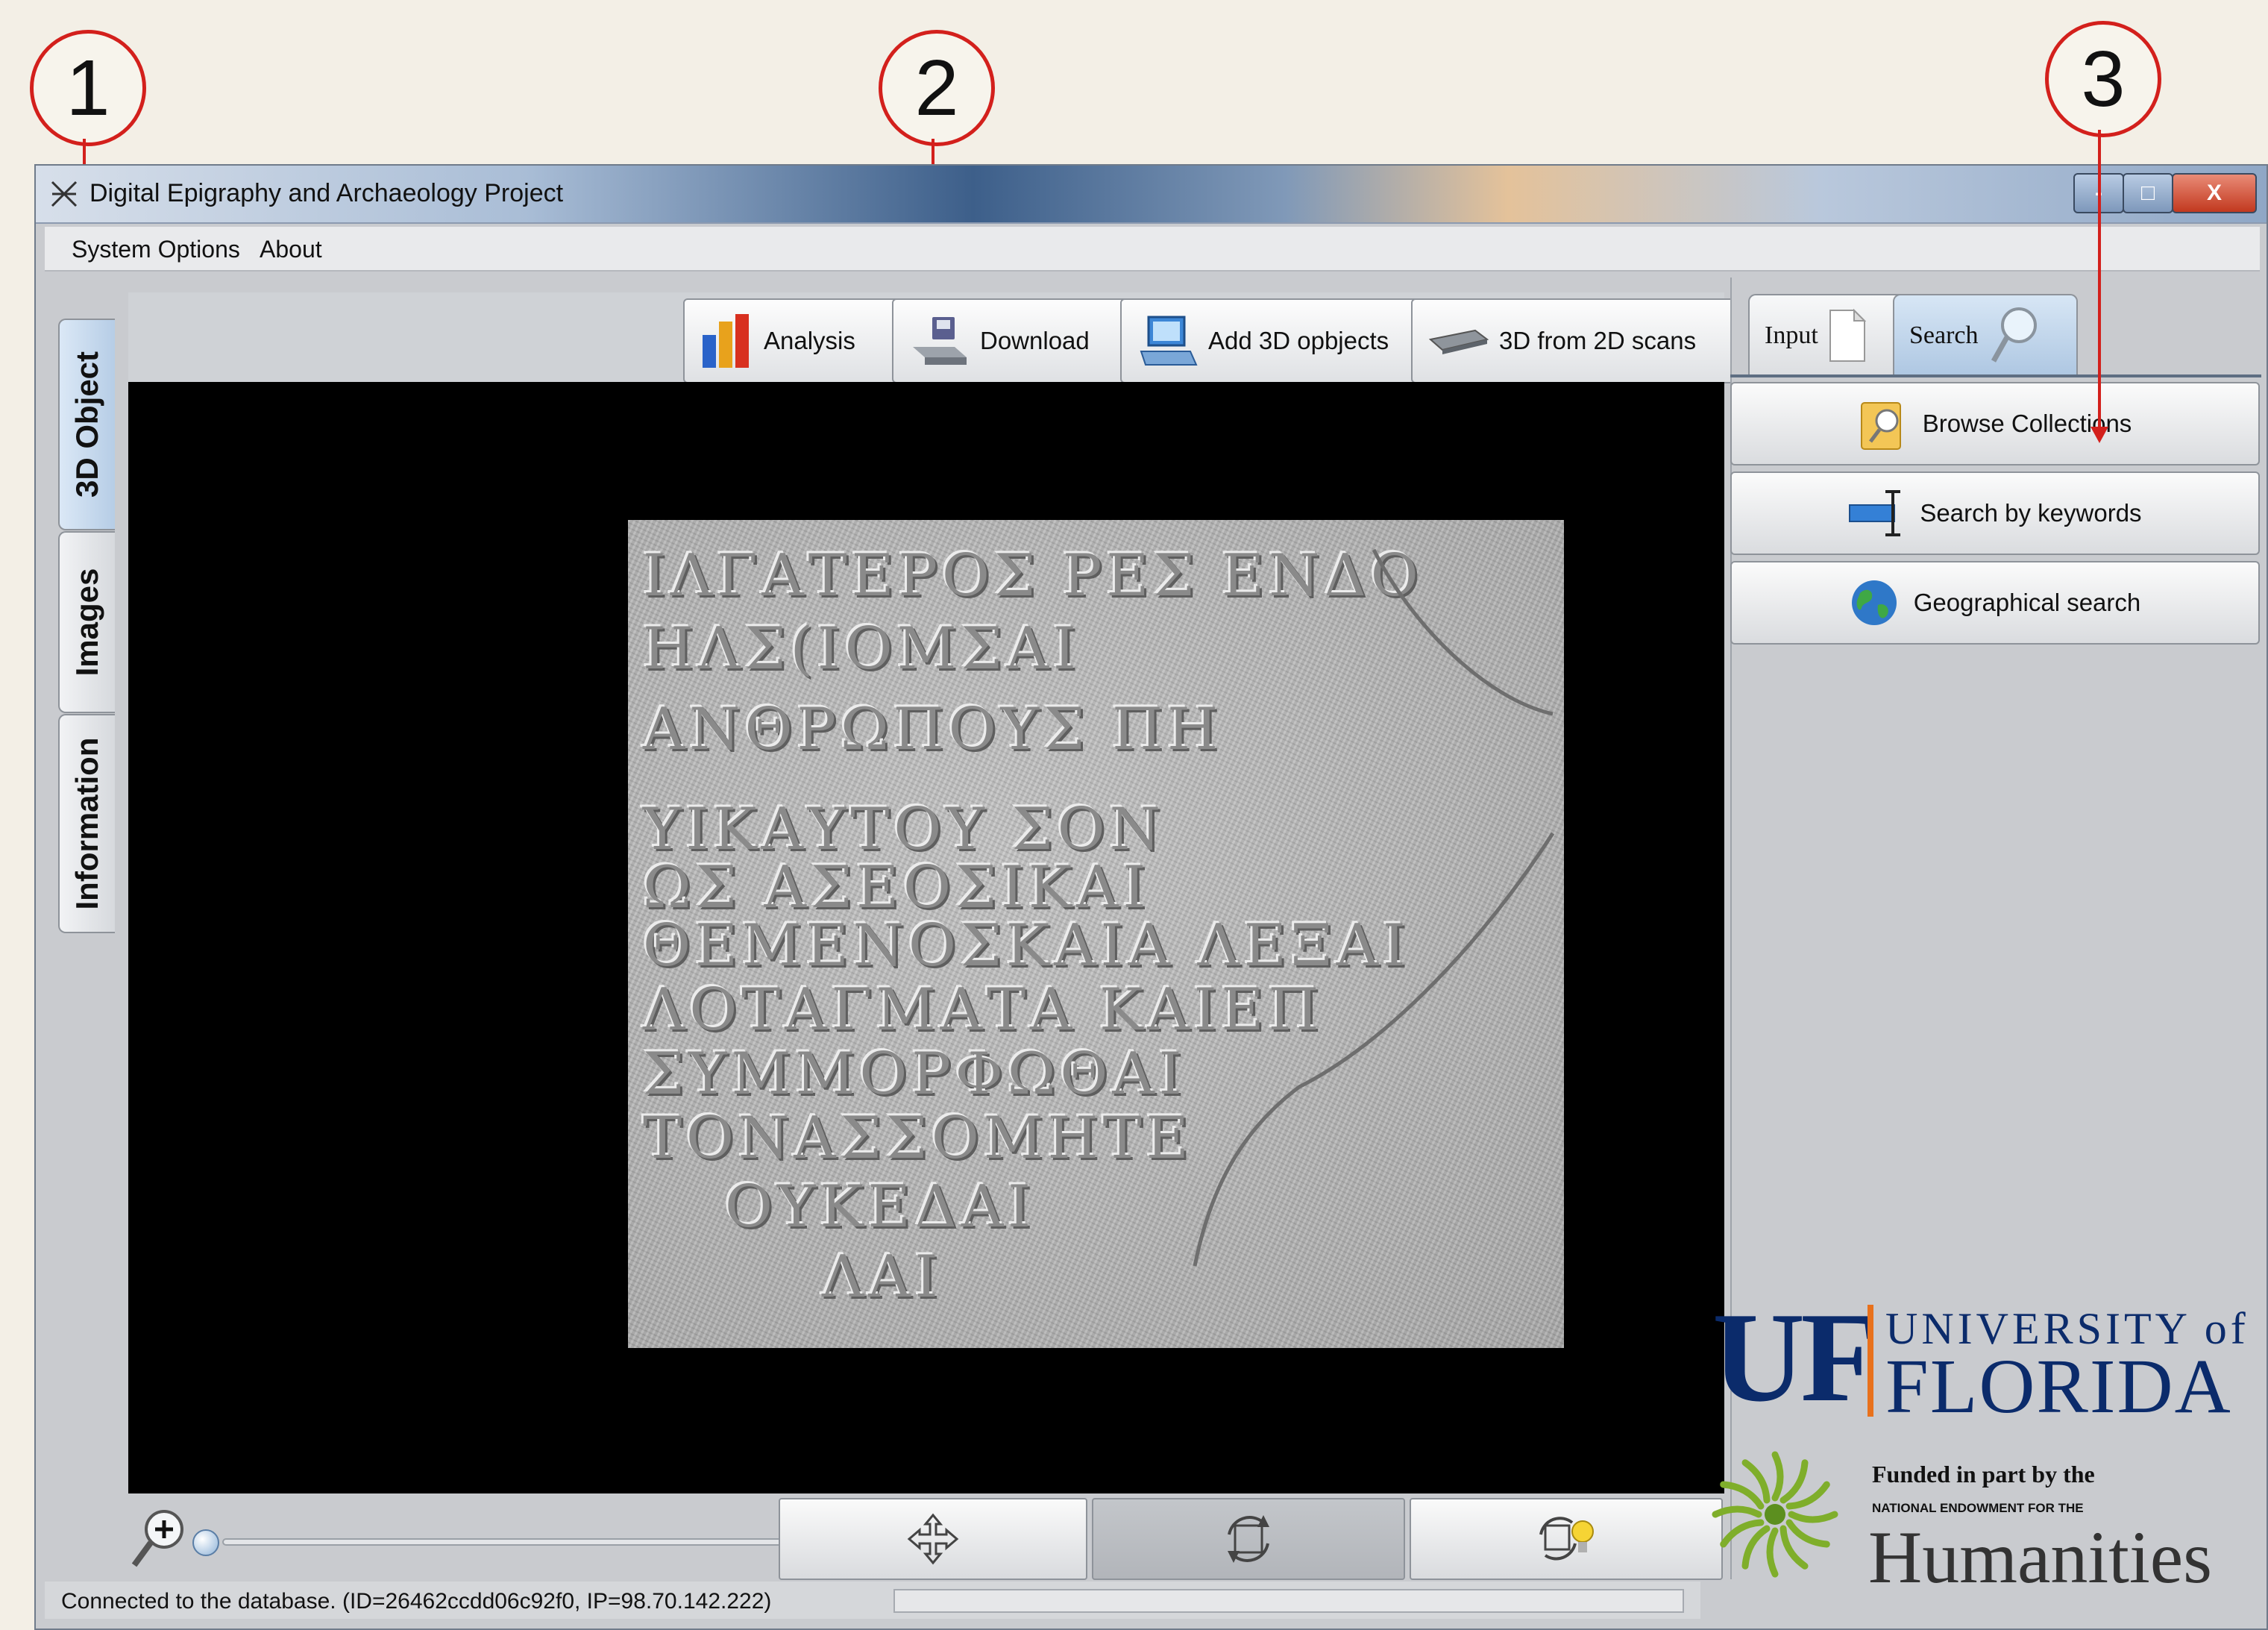 The width and height of the screenshot is (2268, 1630). Describe the element at coordinates (1152, 249) in the screenshot. I see `menu-bar: System Options About` at that location.